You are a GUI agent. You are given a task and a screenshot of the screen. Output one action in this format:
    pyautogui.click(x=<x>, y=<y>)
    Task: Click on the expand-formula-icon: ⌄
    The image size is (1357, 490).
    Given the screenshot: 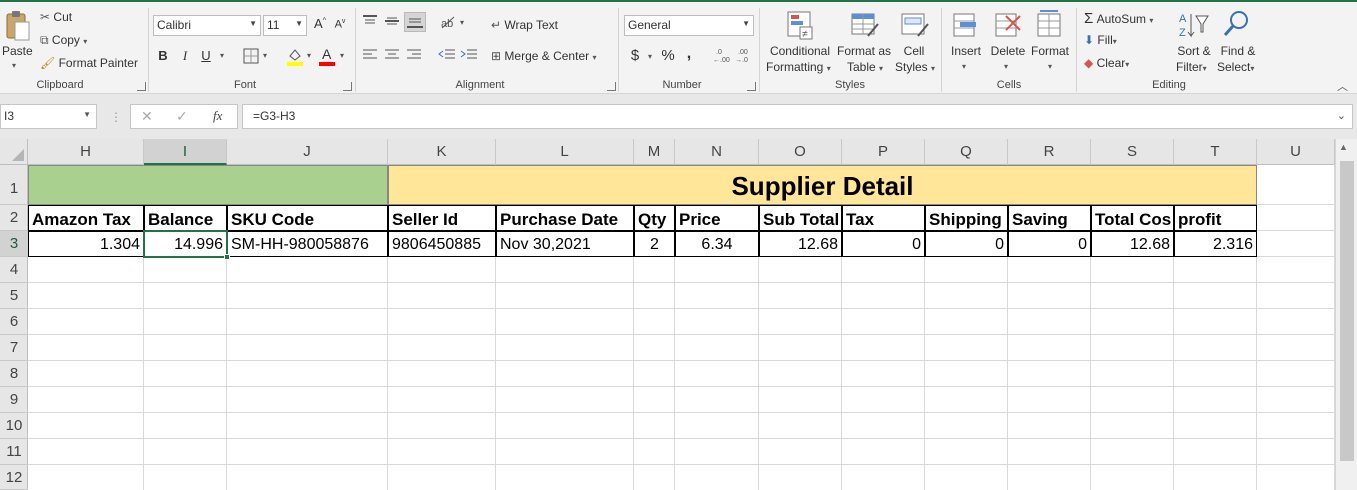 What is the action you would take?
    pyautogui.click(x=1341, y=115)
    